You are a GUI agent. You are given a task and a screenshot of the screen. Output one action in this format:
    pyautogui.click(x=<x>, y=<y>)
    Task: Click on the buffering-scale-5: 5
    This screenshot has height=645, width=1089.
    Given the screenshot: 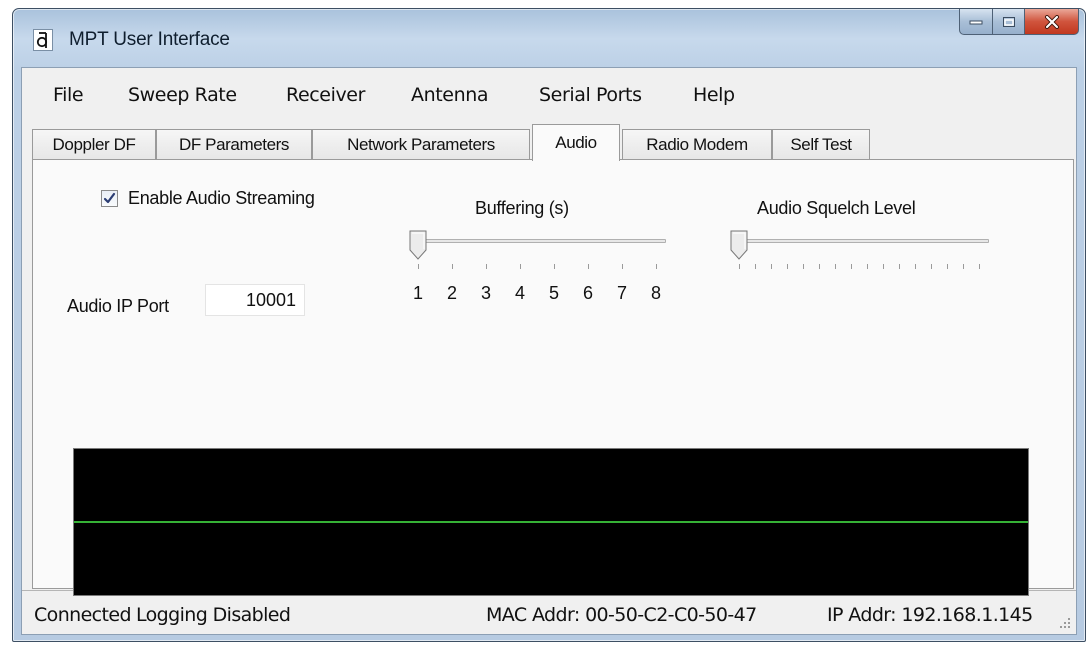 What is the action you would take?
    pyautogui.click(x=554, y=293)
    